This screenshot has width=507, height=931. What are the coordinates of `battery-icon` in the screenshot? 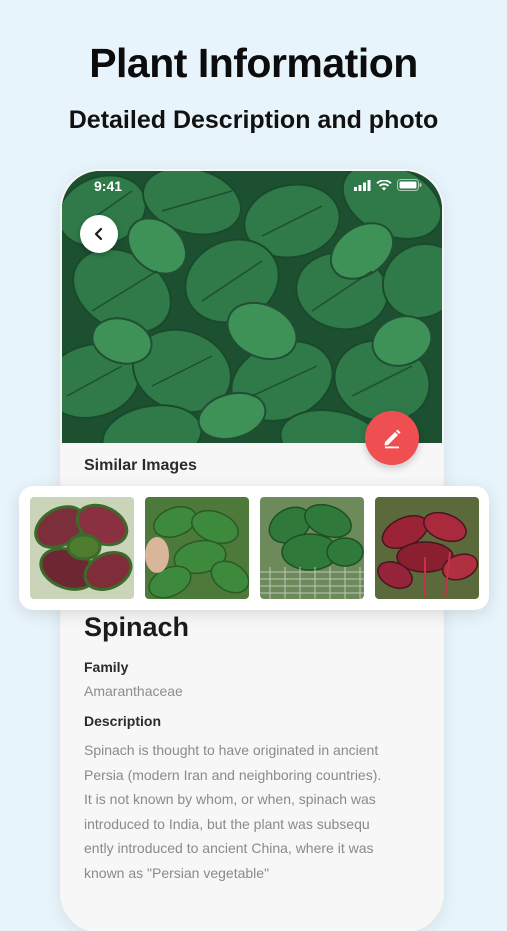 It's located at (409, 185).